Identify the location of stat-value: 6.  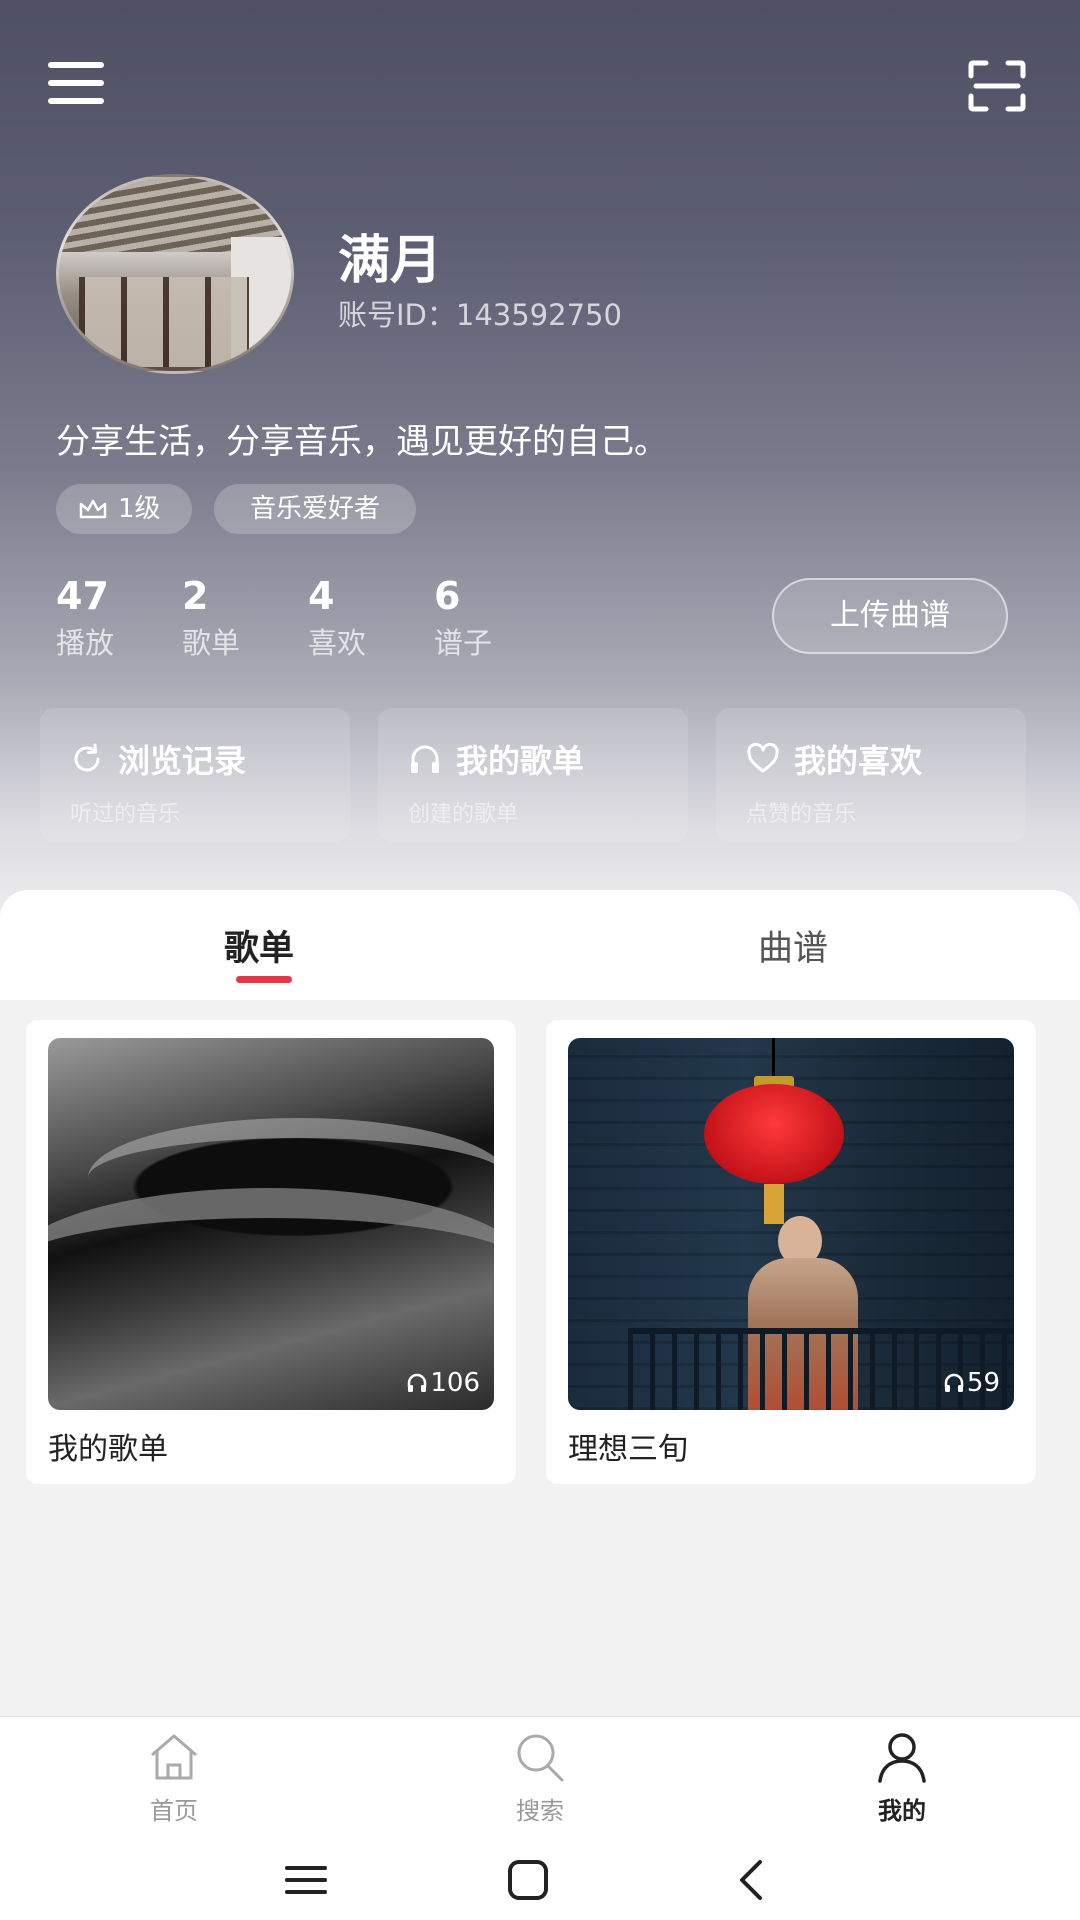
(447, 596).